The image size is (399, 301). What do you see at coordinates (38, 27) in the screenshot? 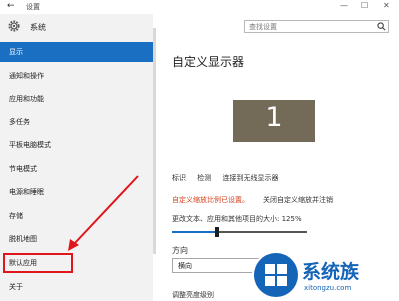
I see `sidebar-header-label: 系统` at bounding box center [38, 27].